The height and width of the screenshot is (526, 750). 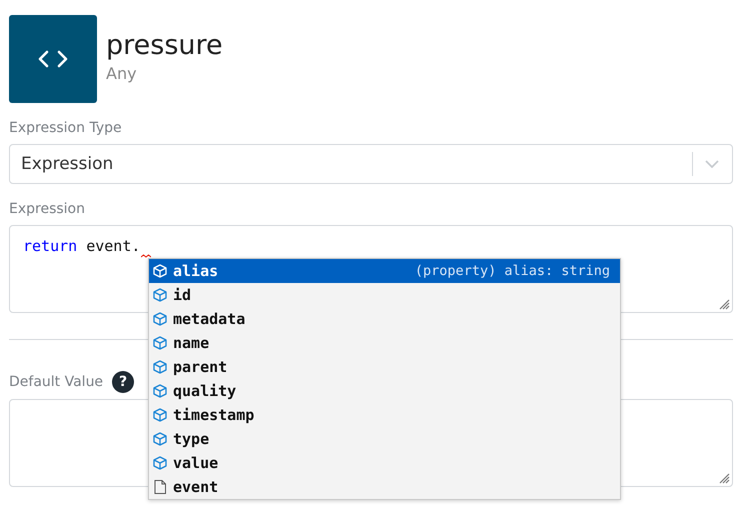 I want to click on tag-title: pressure, so click(x=164, y=46).